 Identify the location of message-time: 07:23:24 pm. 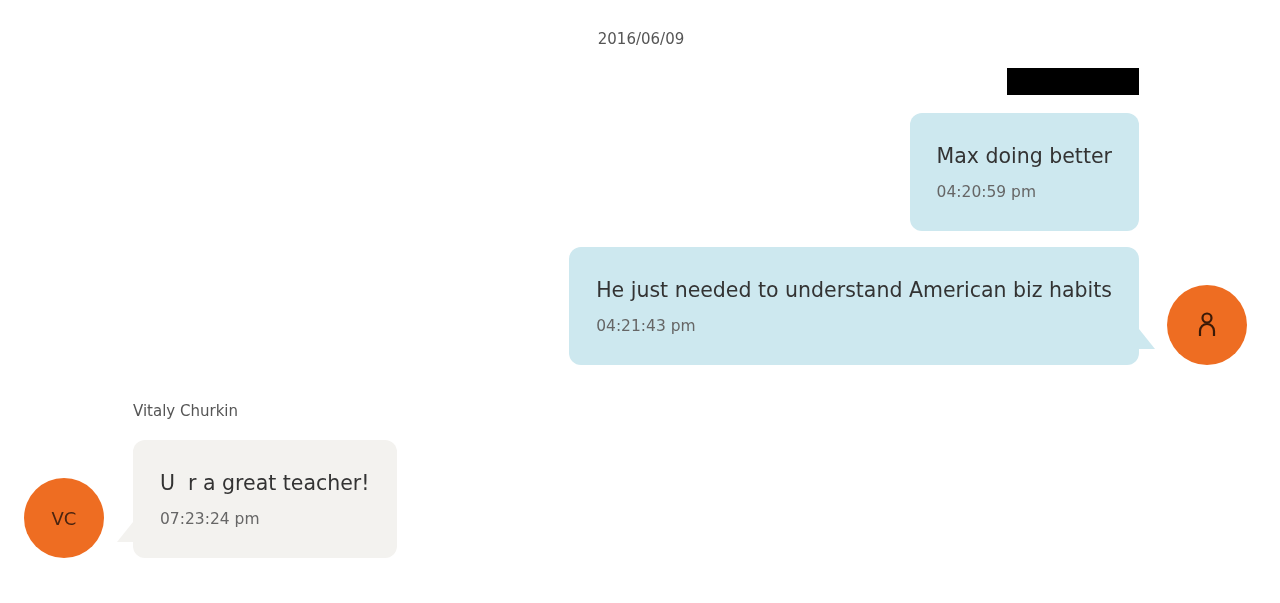
(210, 519).